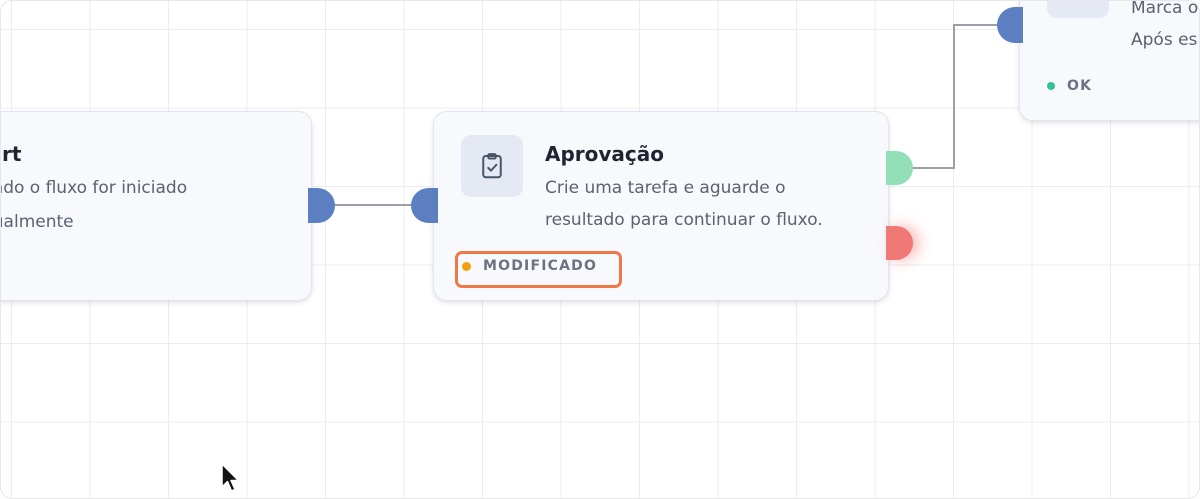 This screenshot has height=499, width=1200. What do you see at coordinates (37, 222) in the screenshot?
I see `node-start-description-line2: nualmente` at bounding box center [37, 222].